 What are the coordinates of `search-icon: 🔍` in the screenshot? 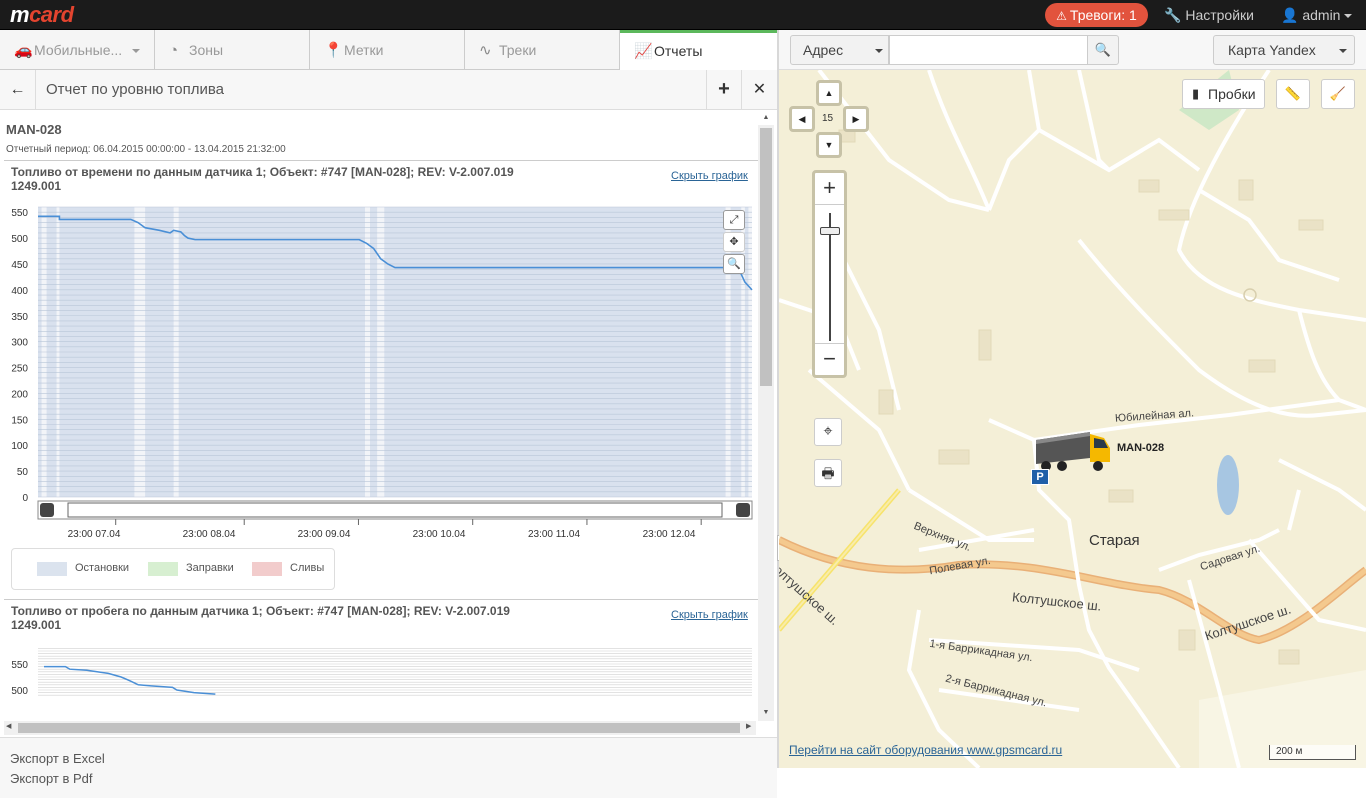 It's located at (1103, 49).